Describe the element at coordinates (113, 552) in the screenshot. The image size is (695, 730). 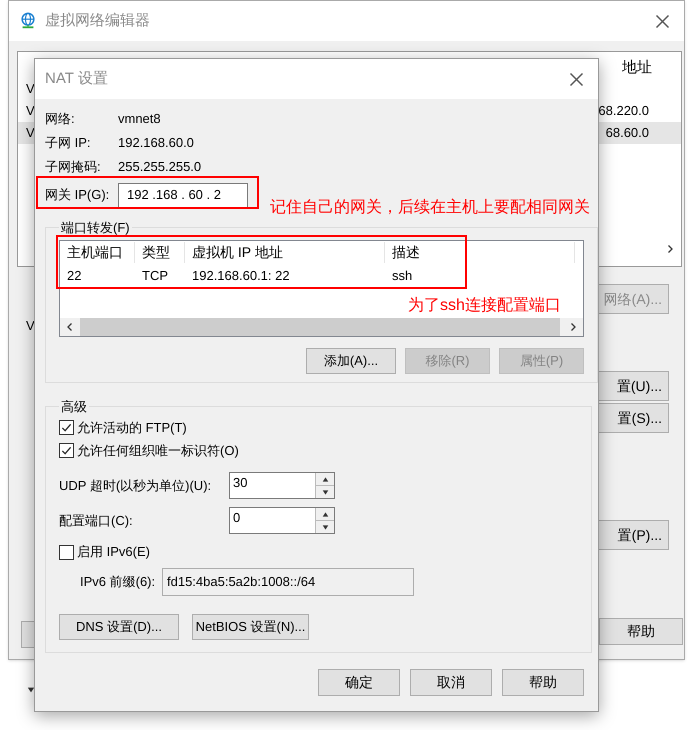
I see `checkbox-label: 启用 IPv6(E)` at that location.